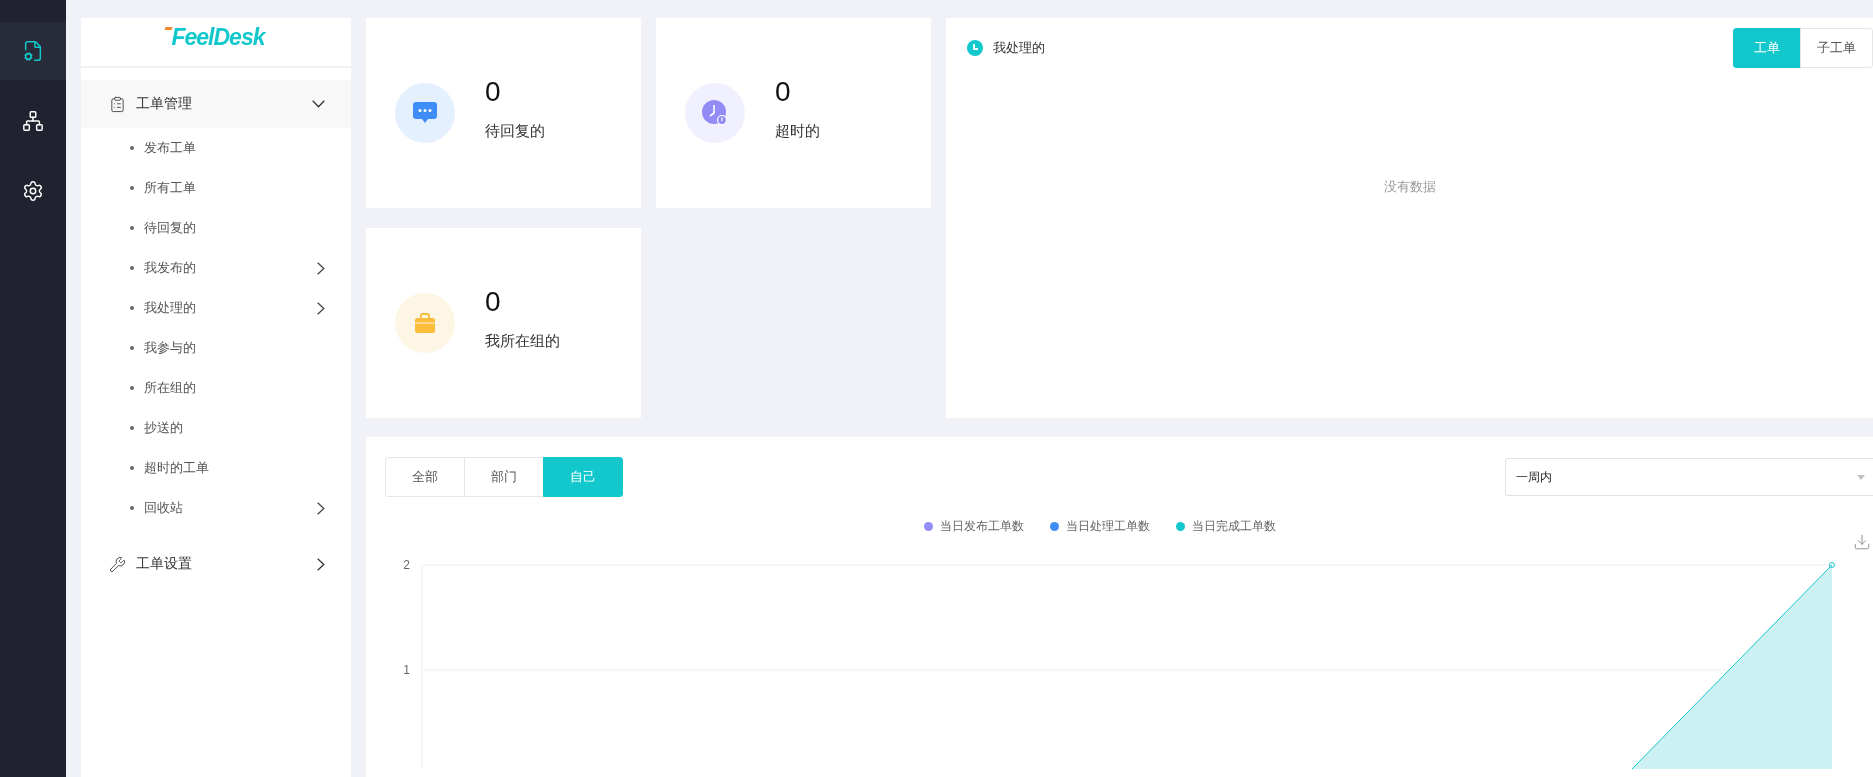 This screenshot has height=777, width=1873. Describe the element at coordinates (975, 48) in the screenshot. I see `clock-icon` at that location.